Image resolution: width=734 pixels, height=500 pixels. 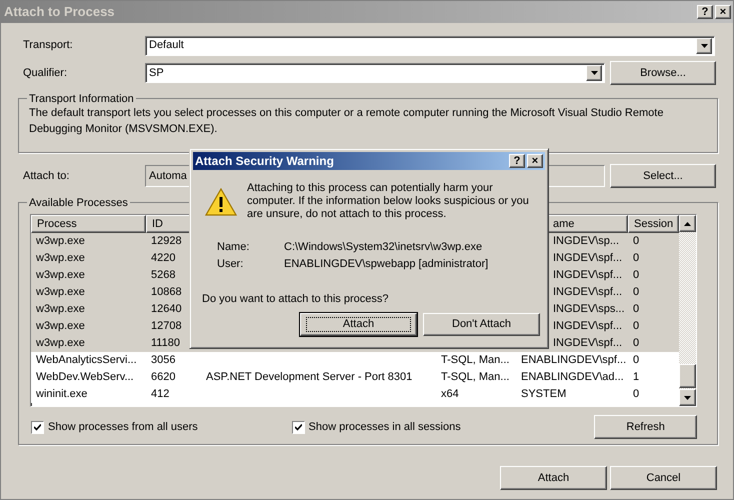 What do you see at coordinates (163, 258) in the screenshot?
I see `table-cell-text: 4220` at bounding box center [163, 258].